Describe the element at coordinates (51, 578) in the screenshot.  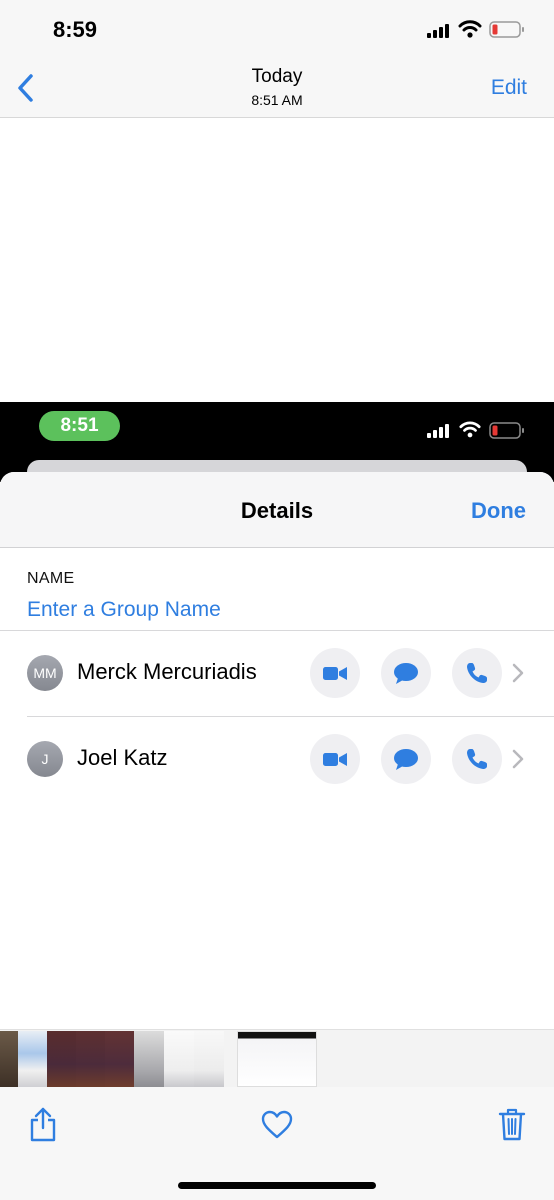
I see `name-label: NAME` at that location.